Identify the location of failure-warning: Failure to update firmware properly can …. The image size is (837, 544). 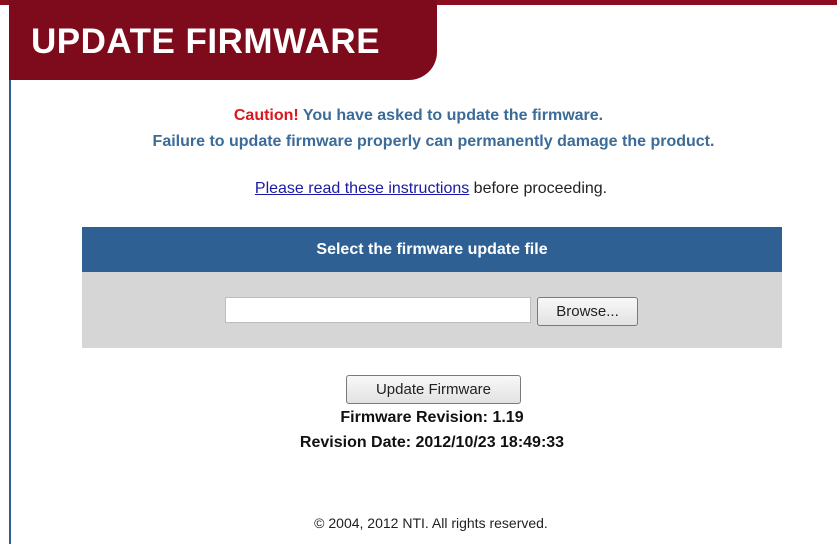
(433, 141).